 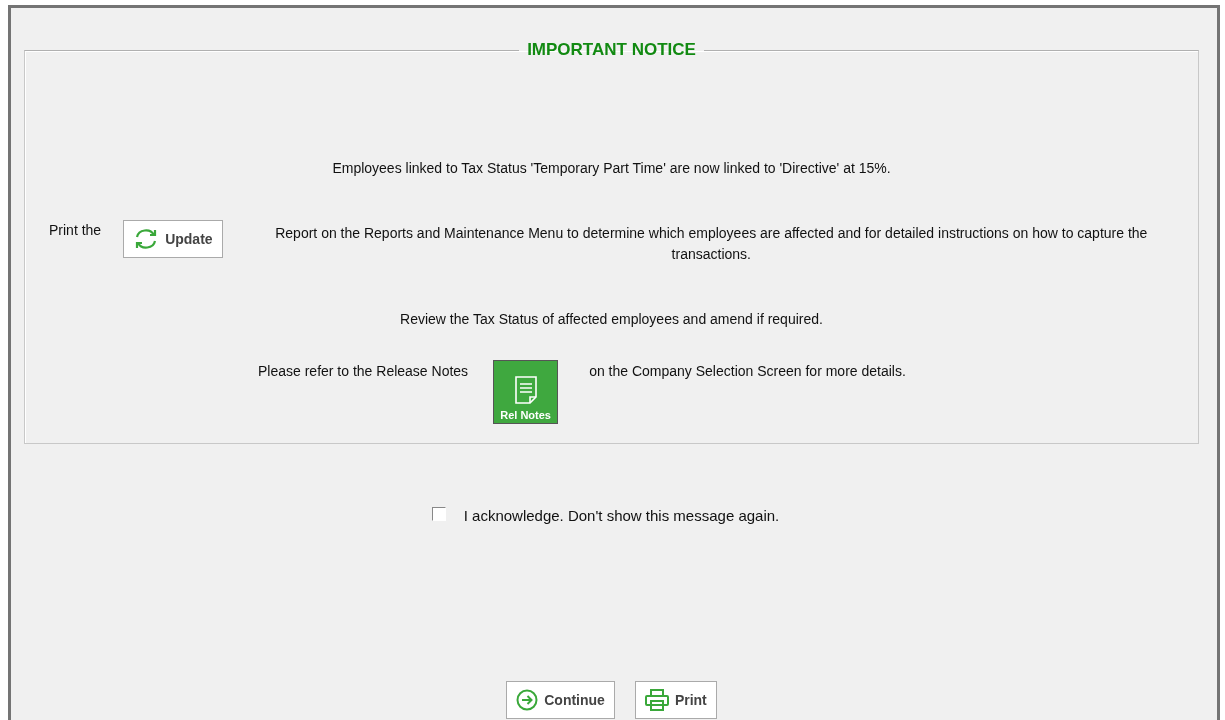 I want to click on acknowledge-checkbox, so click(x=438, y=514).